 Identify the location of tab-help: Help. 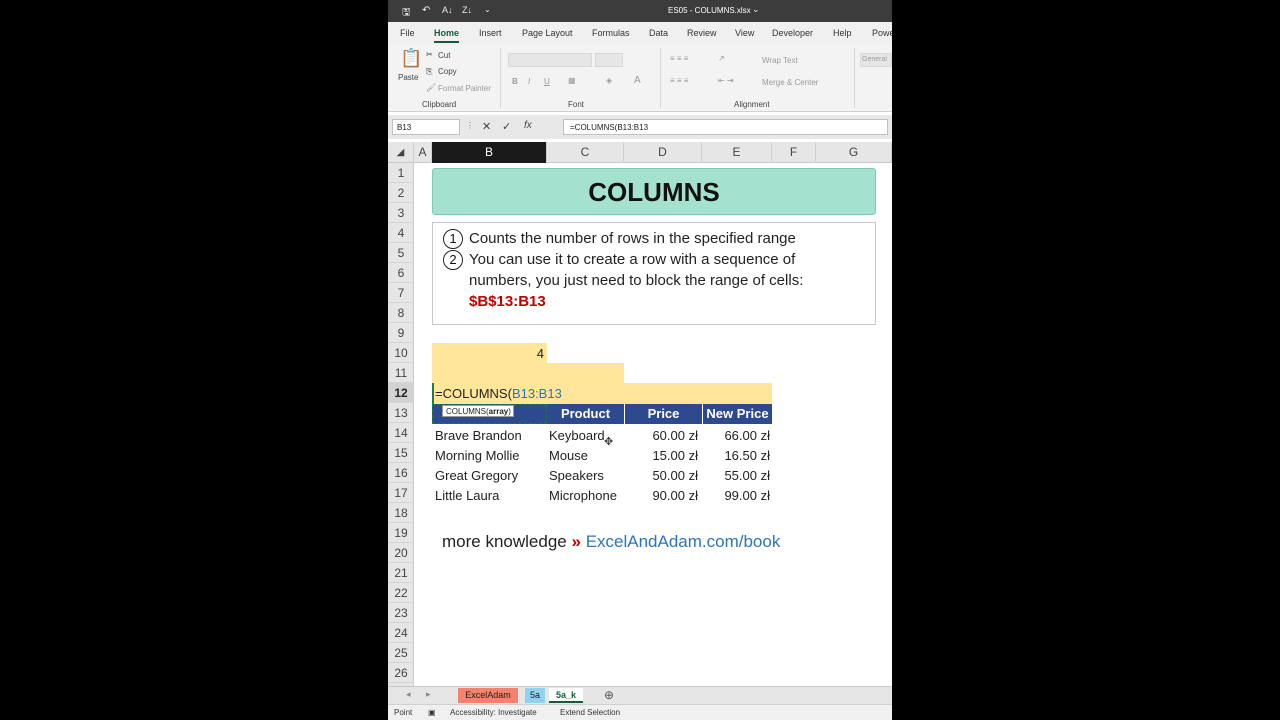
(842, 33).